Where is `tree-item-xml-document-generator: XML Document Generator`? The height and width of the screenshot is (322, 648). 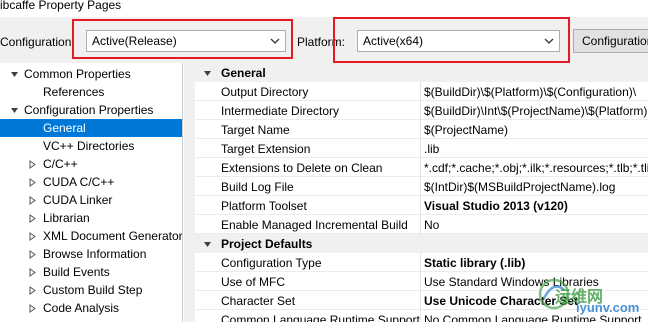 tree-item-xml-document-generator: XML Document Generator is located at coordinates (91, 236).